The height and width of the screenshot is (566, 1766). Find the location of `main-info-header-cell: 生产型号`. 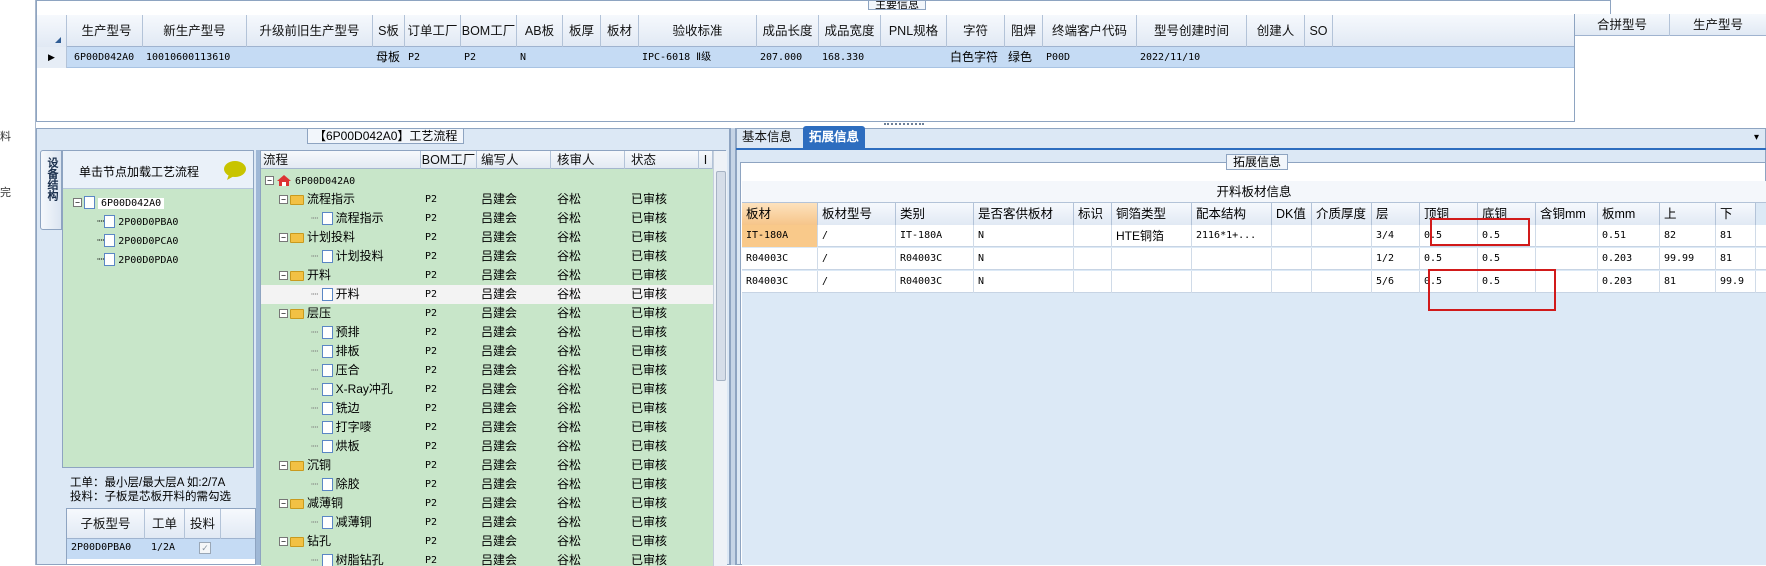

main-info-header-cell: 生产型号 is located at coordinates (107, 31).